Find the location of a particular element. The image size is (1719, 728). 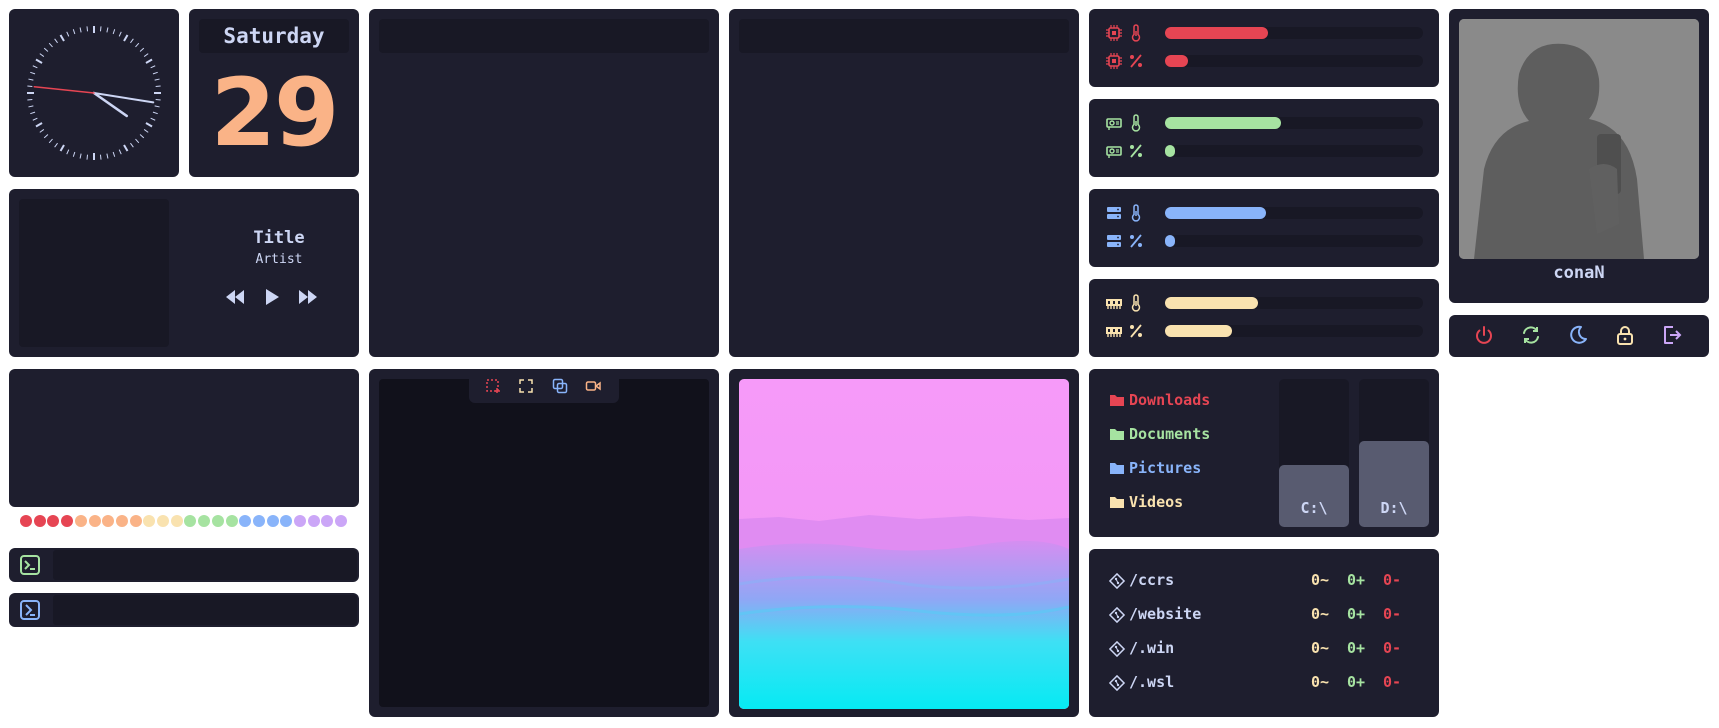

gpu-usage-row is located at coordinates (1264, 151).